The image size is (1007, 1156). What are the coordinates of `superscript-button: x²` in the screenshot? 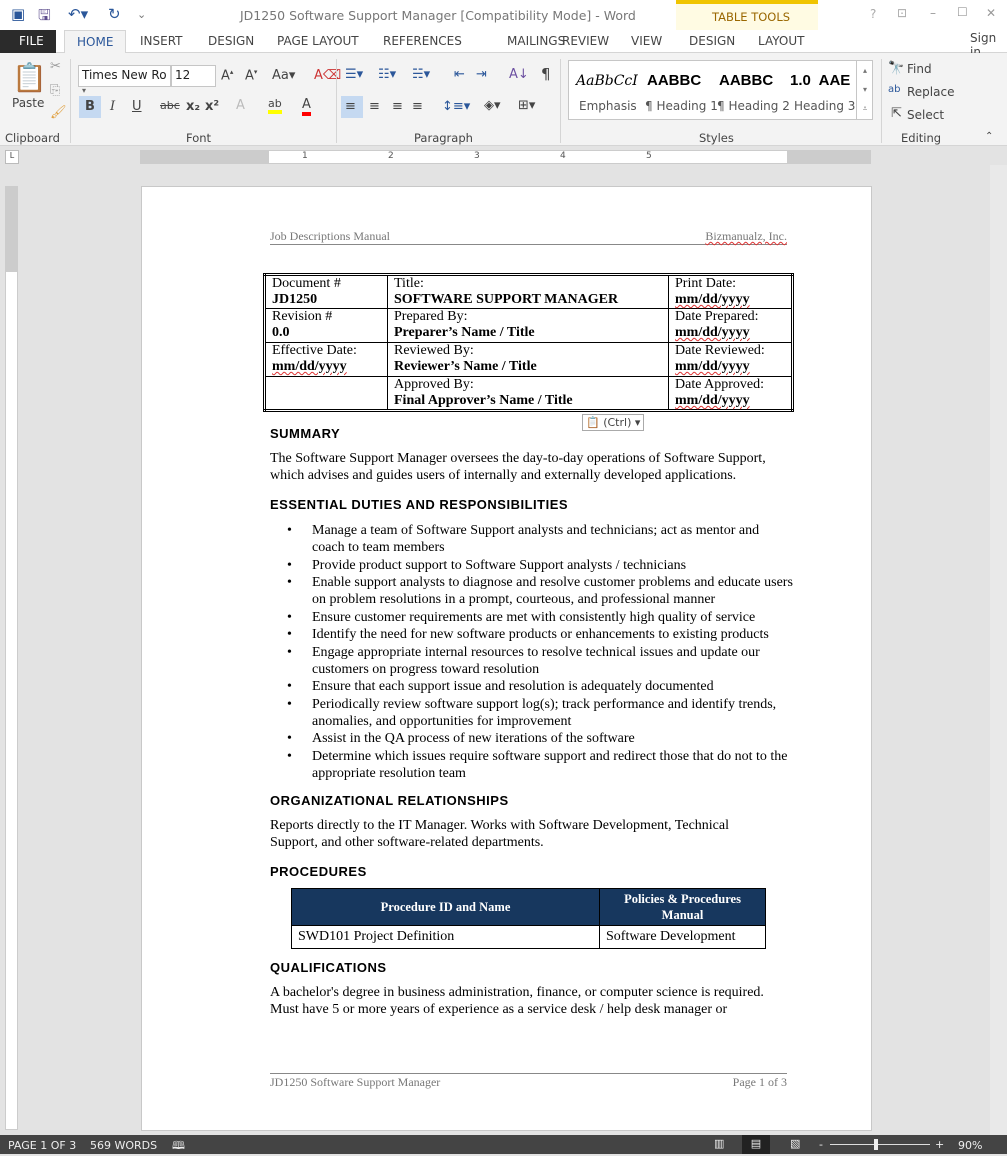 It's located at (212, 106).